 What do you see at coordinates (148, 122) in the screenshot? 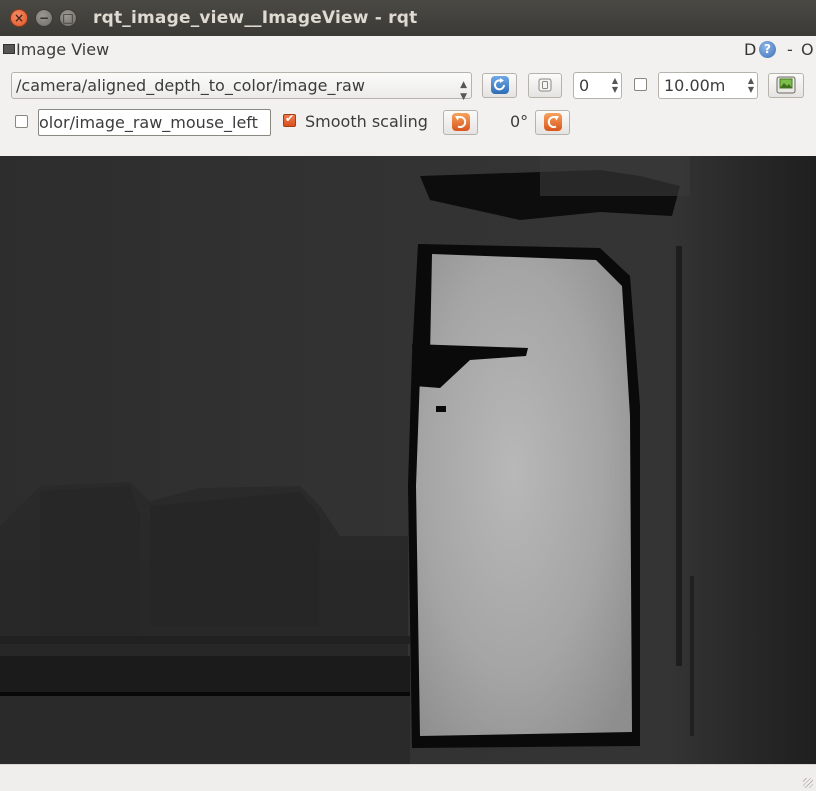
I see `mouse-topic-value: olor/image_raw_mouse_left` at bounding box center [148, 122].